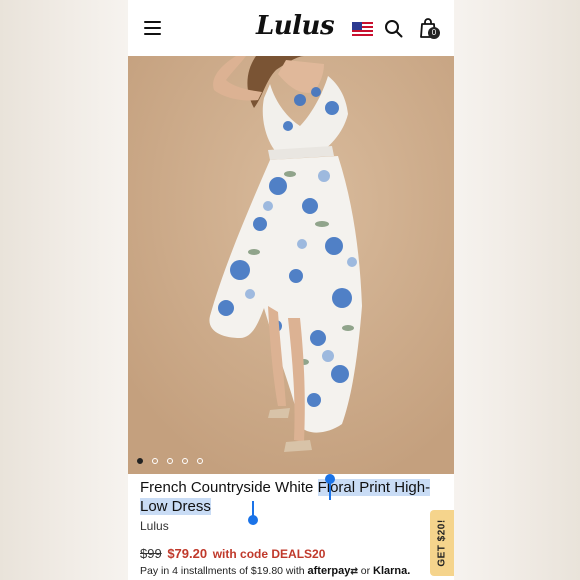 The height and width of the screenshot is (580, 580). Describe the element at coordinates (329, 571) in the screenshot. I see `afterpay-logo: afterpay` at that location.